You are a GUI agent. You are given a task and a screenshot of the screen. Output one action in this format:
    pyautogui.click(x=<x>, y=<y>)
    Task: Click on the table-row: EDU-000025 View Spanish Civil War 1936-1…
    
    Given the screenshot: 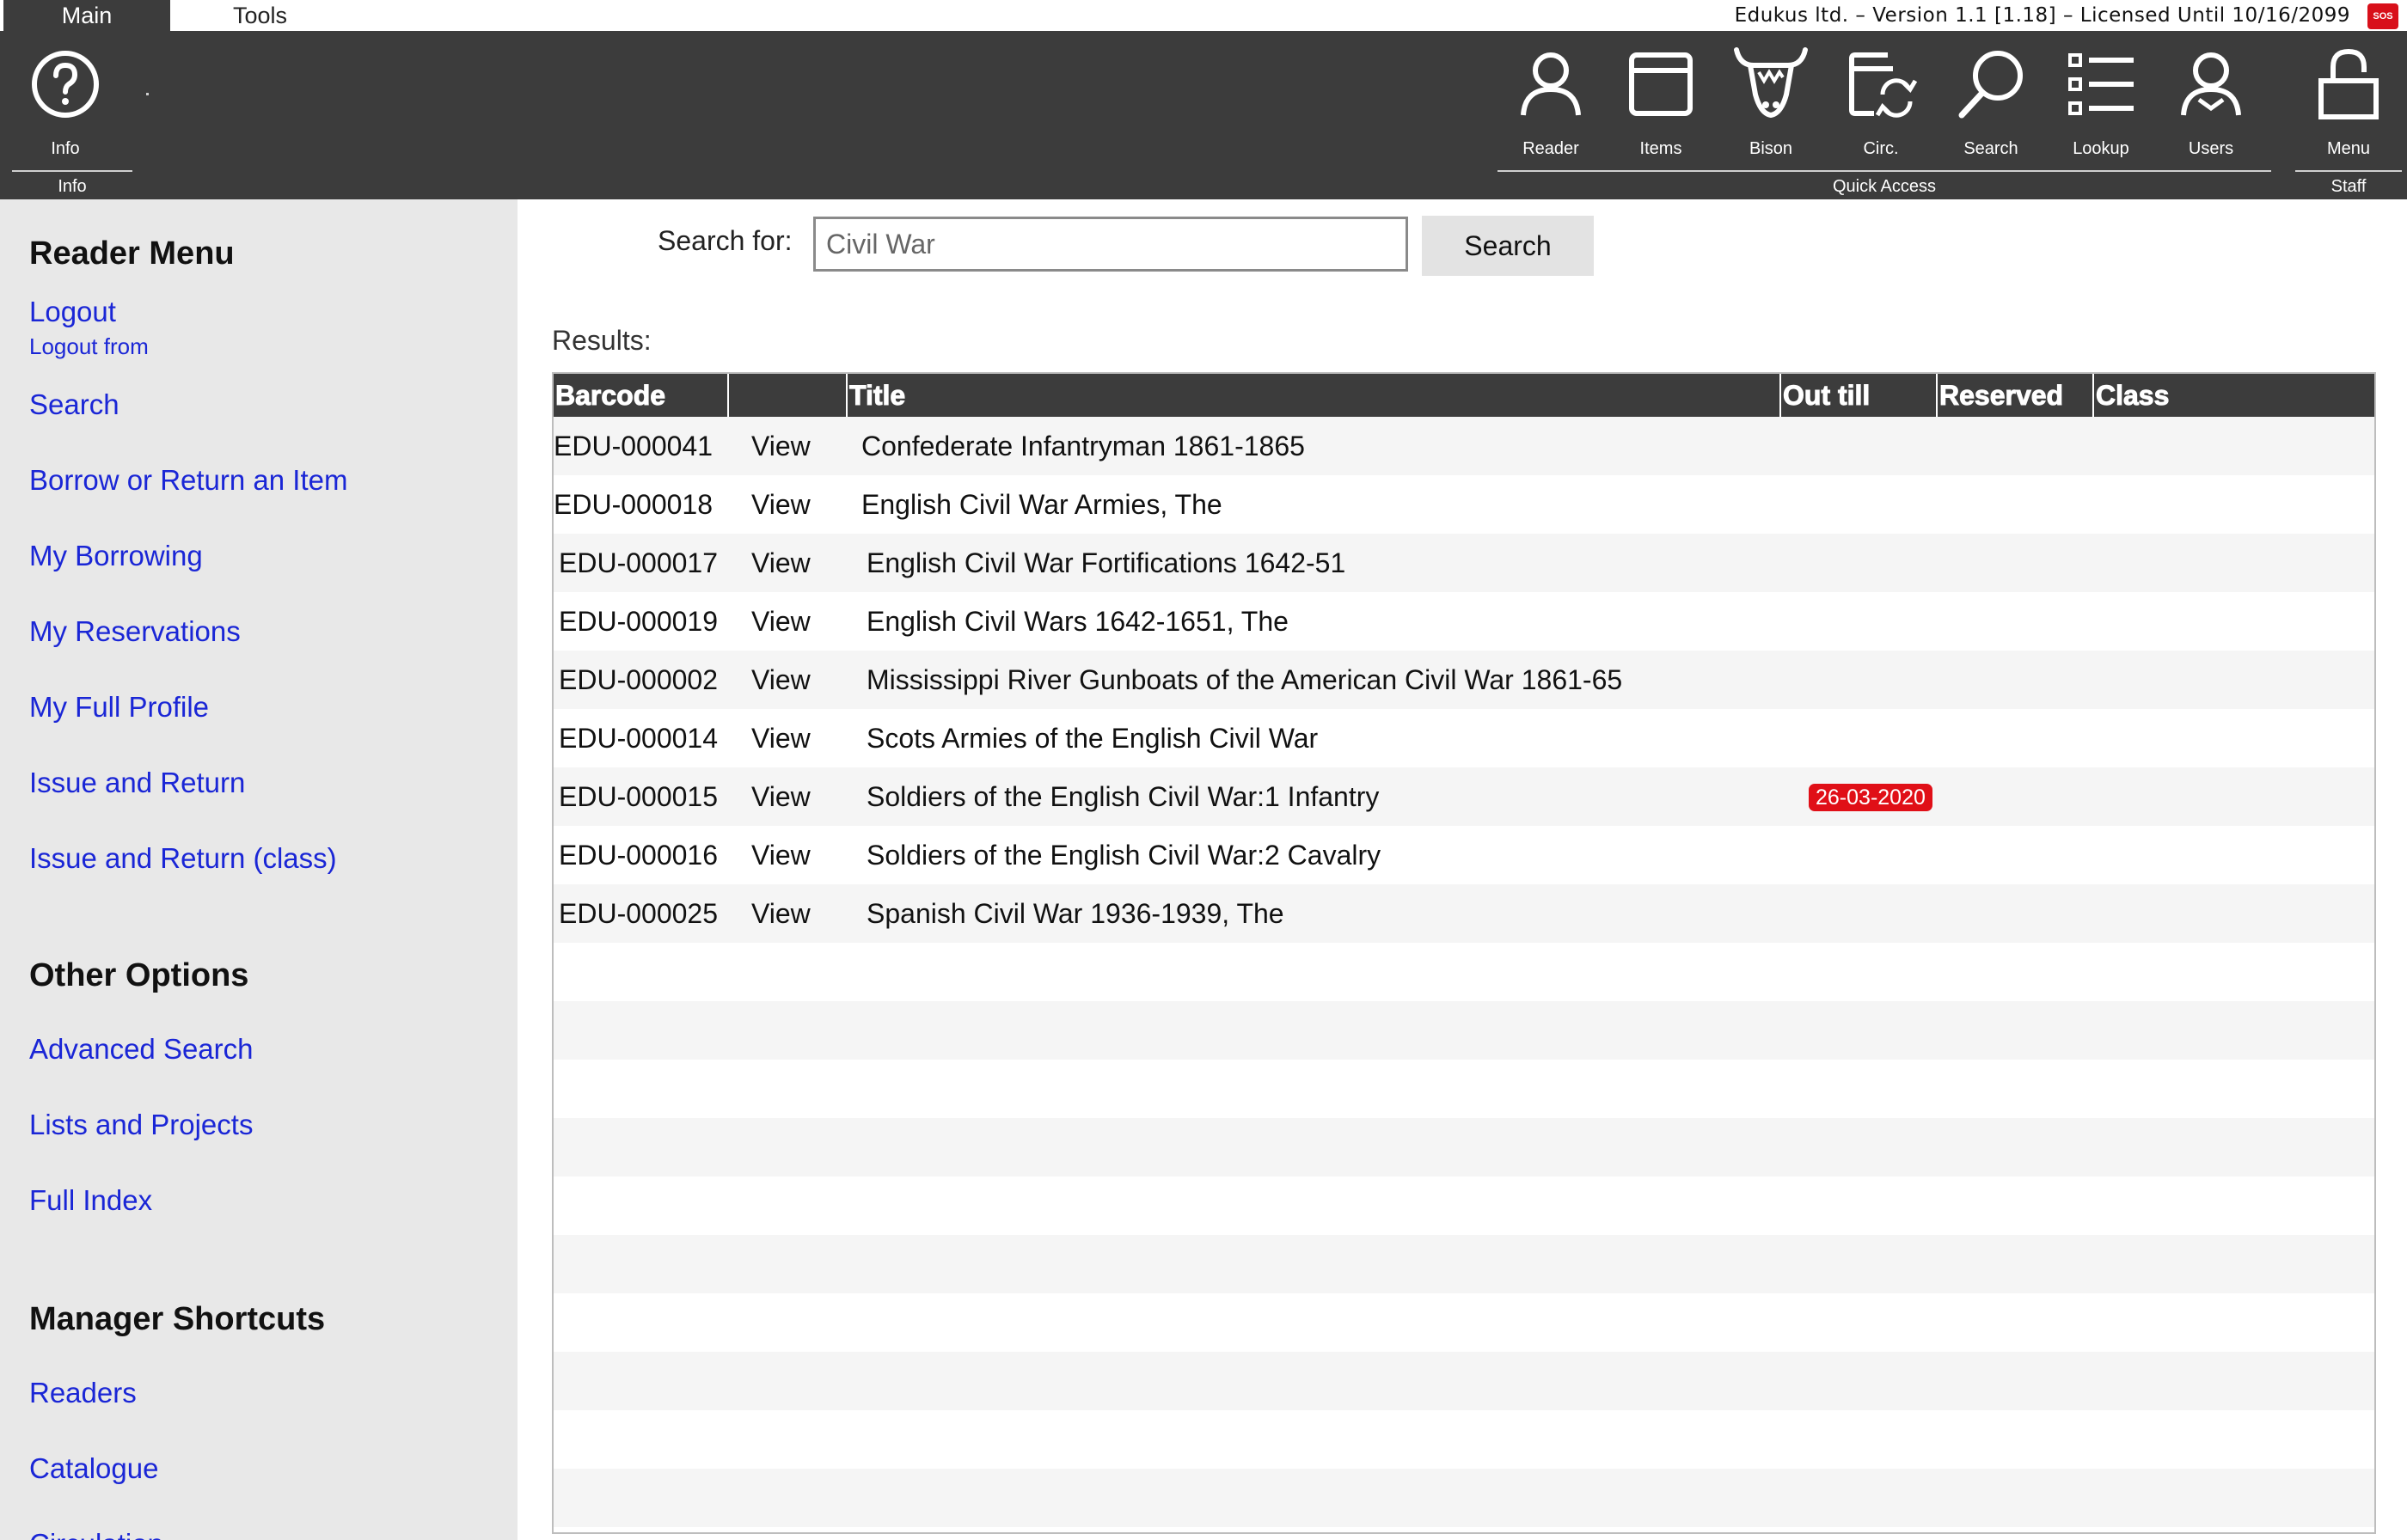 What is the action you would take?
    pyautogui.click(x=1464, y=913)
    